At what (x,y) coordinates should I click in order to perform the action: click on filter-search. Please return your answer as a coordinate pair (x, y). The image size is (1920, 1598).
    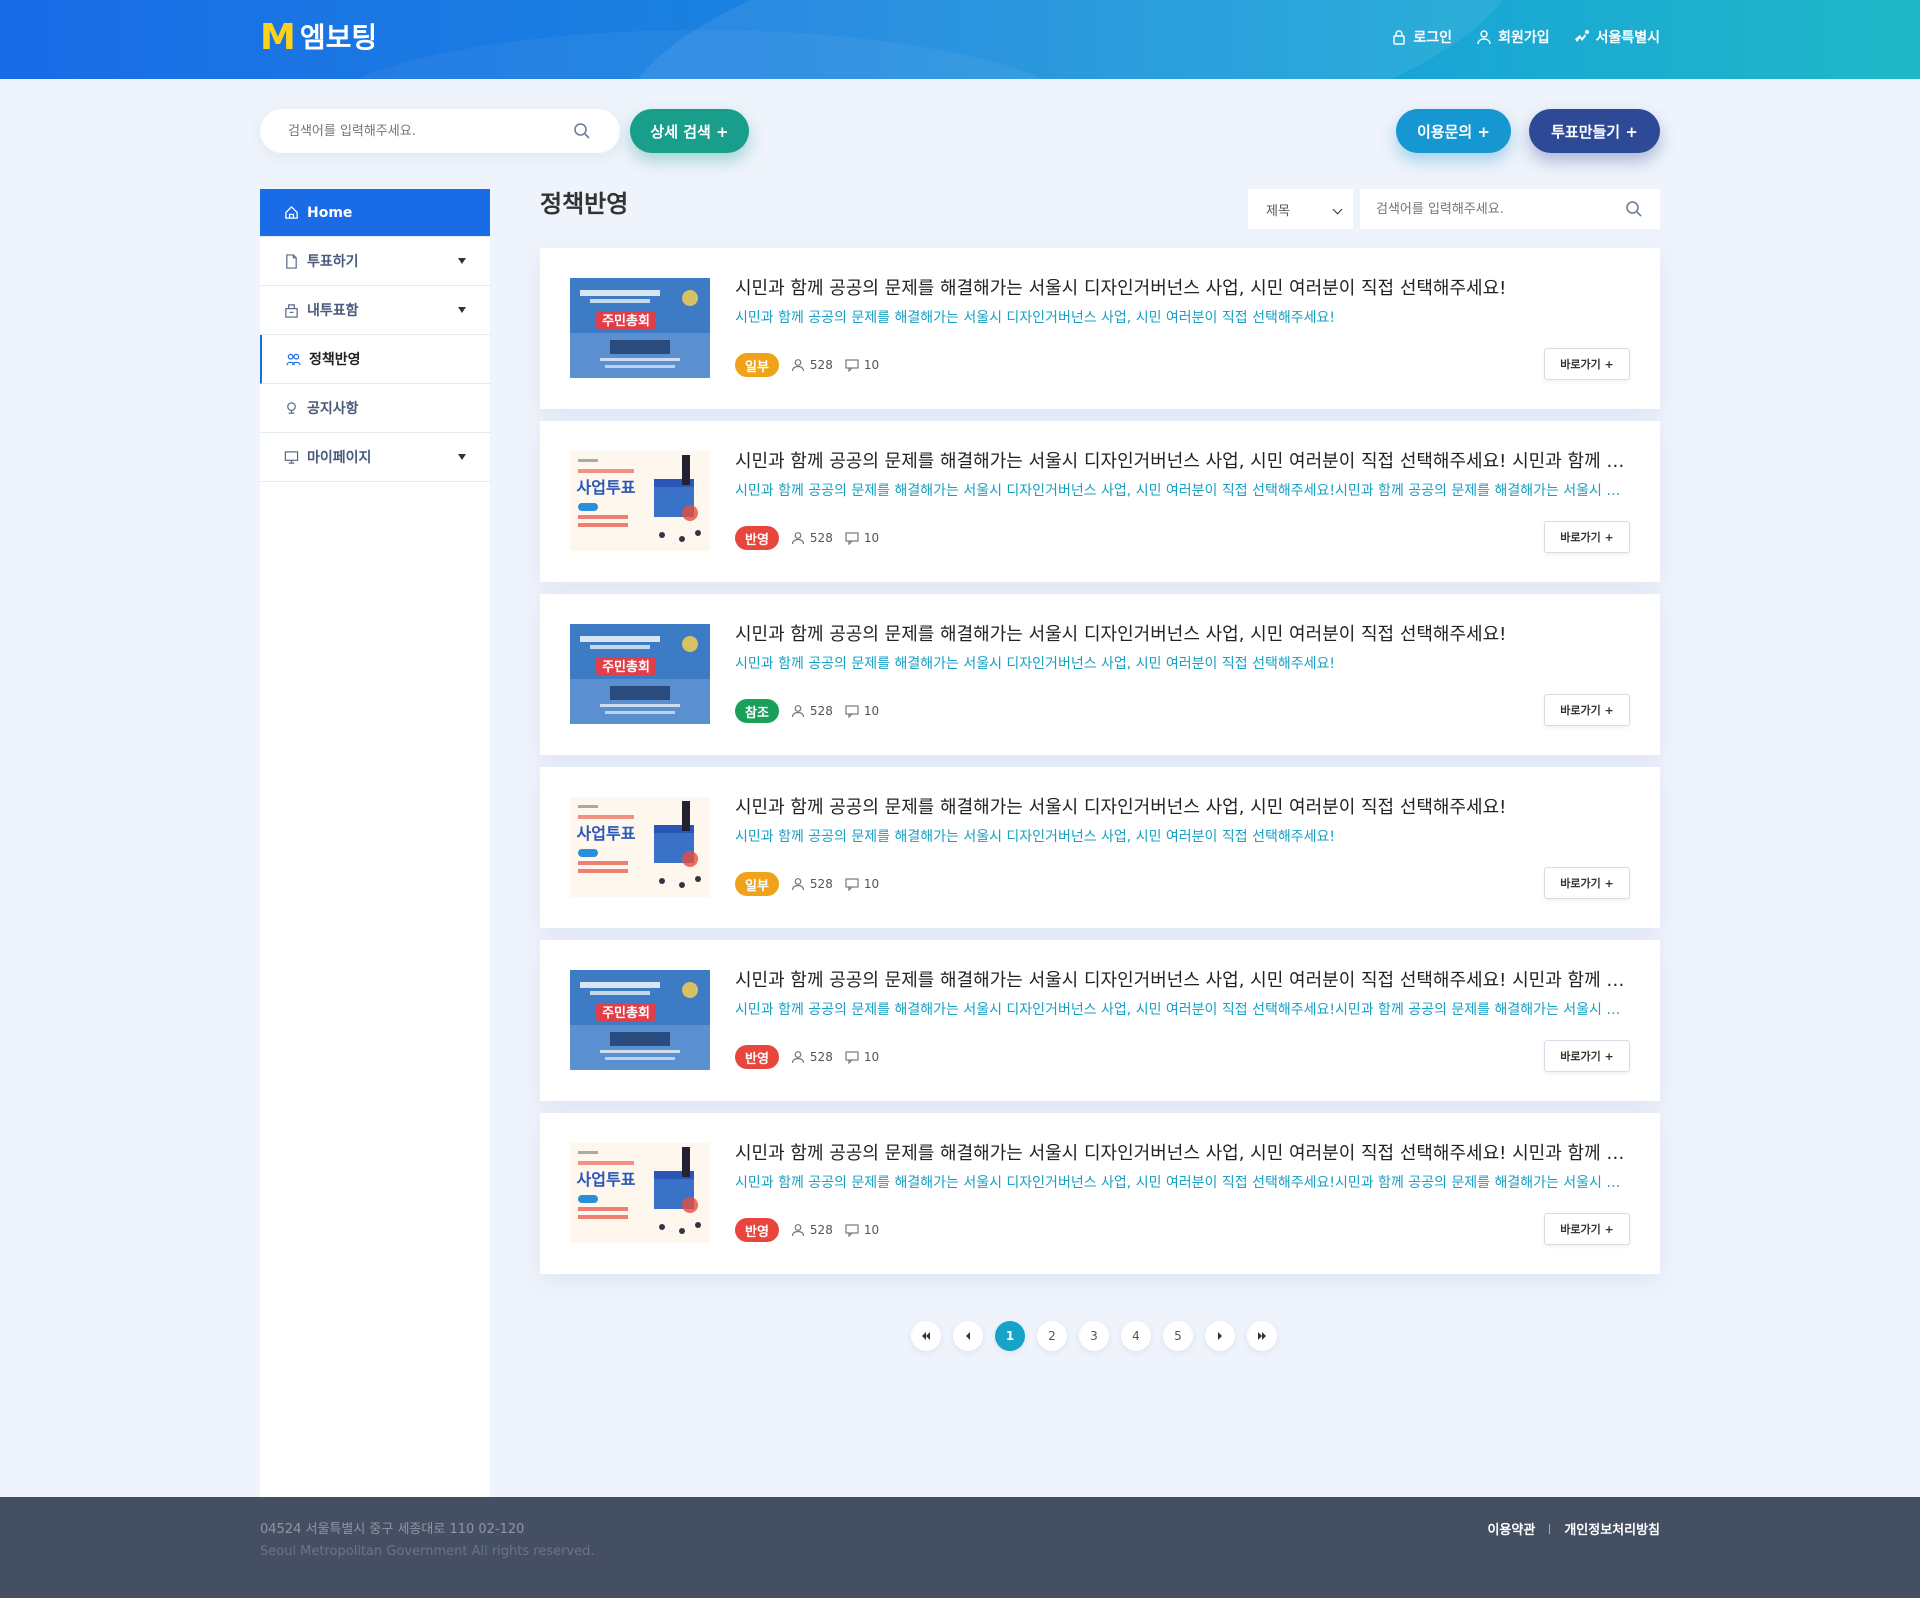
    Looking at the image, I should click on (1510, 209).